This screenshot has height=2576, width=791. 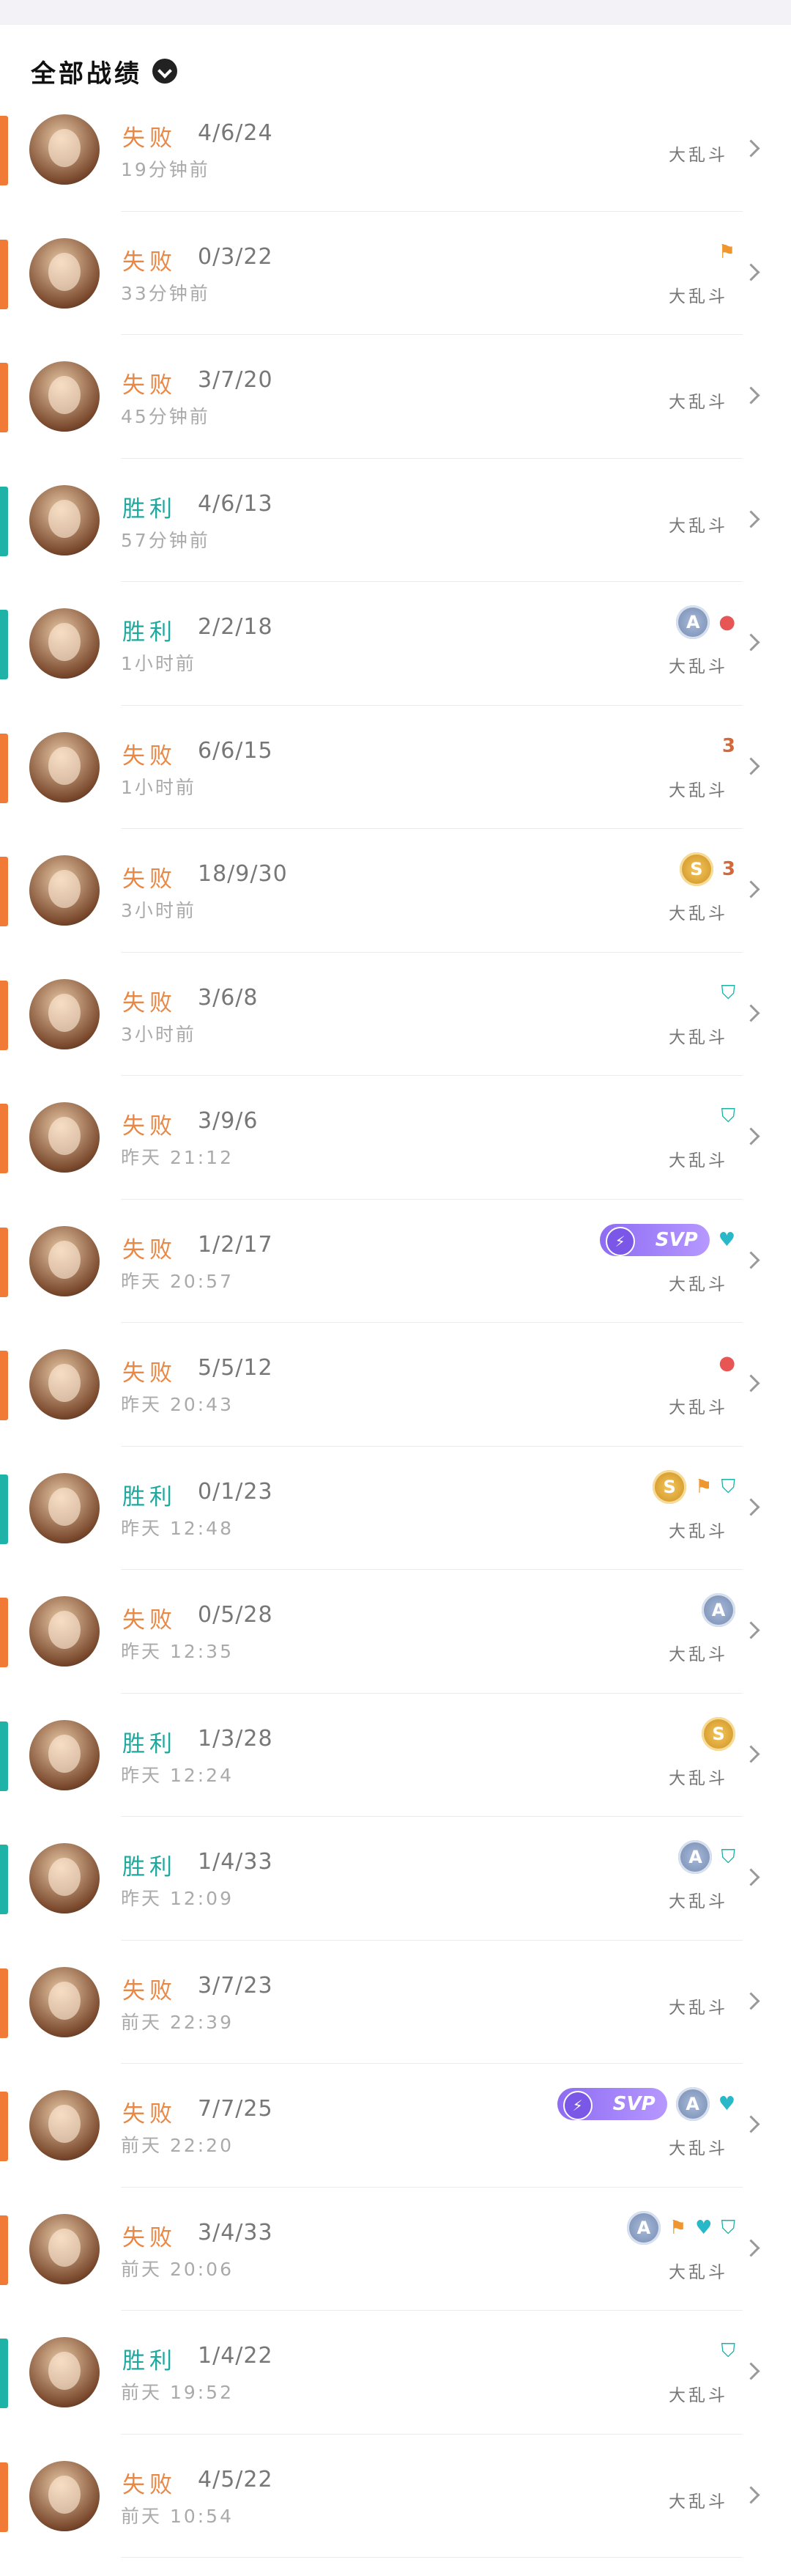 I want to click on match-time: 3小时前, so click(x=158, y=1034).